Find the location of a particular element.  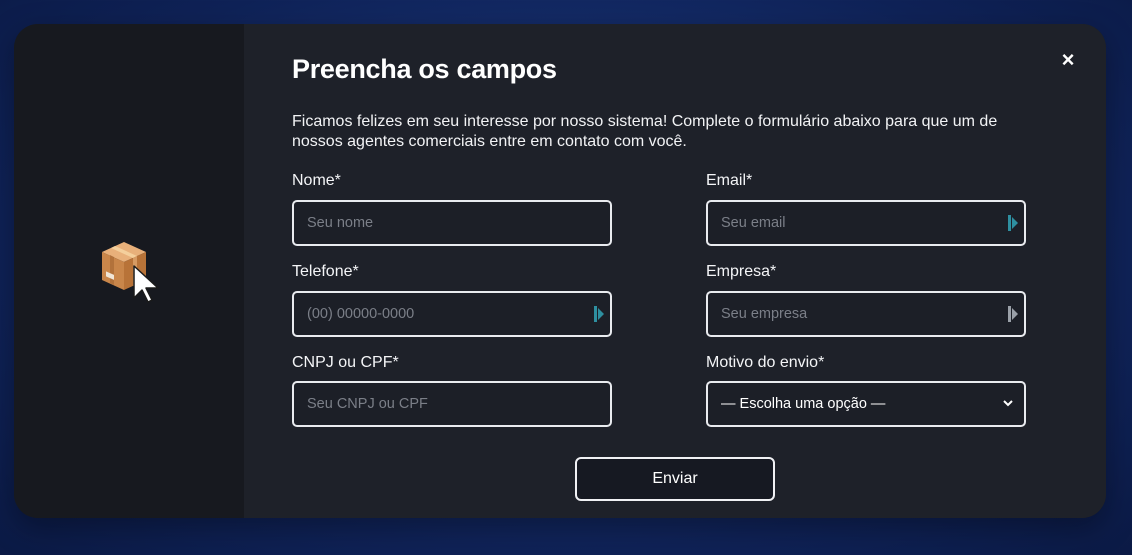

company-label: Empresa* is located at coordinates (741, 271).